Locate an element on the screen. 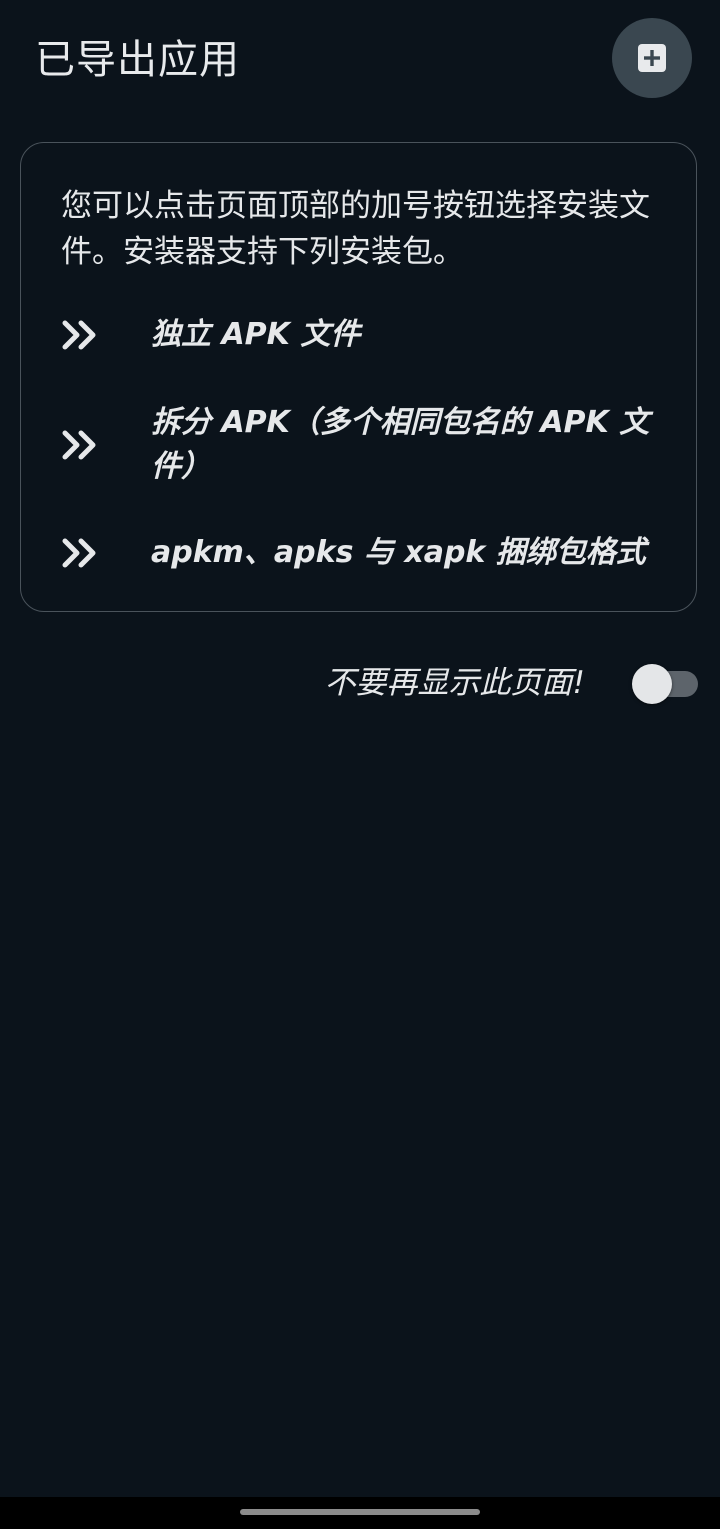 This screenshot has width=720, height=1529. format-label: 独立 APK 文件 is located at coordinates (256, 334).